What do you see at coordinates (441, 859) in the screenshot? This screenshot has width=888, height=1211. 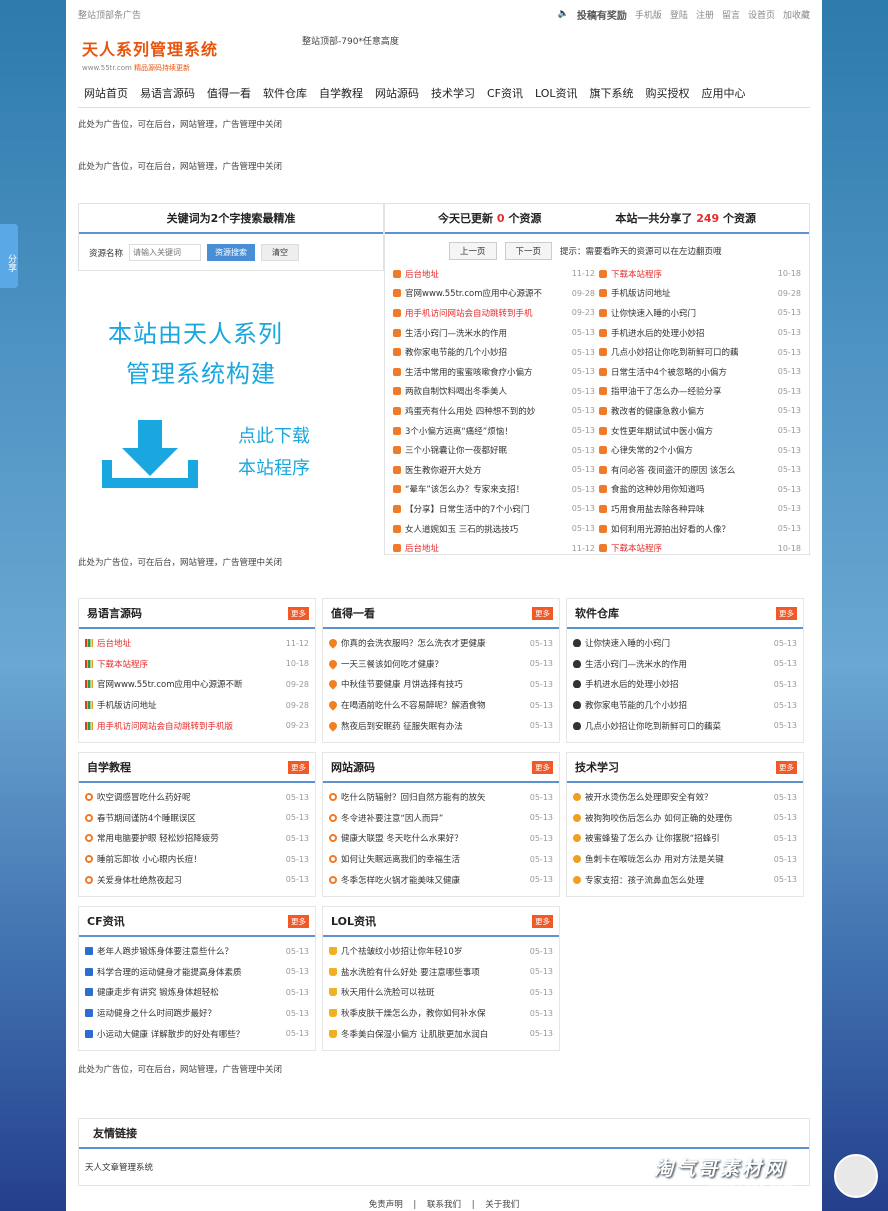 I see `list-item: 如何让失眠远离我们的幸福生活 05-13` at bounding box center [441, 859].